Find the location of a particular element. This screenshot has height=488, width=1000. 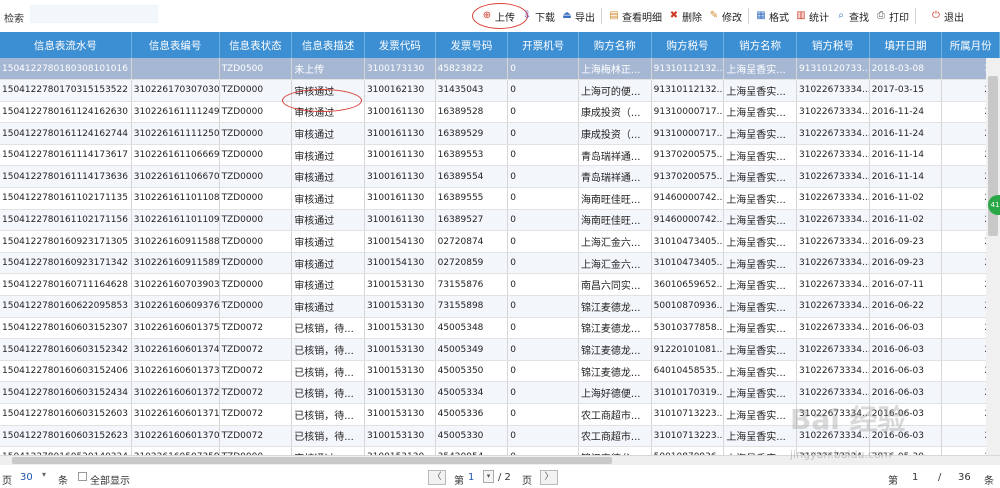

pager: 页 30 ▾ 条 全部显示 〈 第 1 ▾ / 2 页 〉 第 1 / 36 条 is located at coordinates (500, 477).